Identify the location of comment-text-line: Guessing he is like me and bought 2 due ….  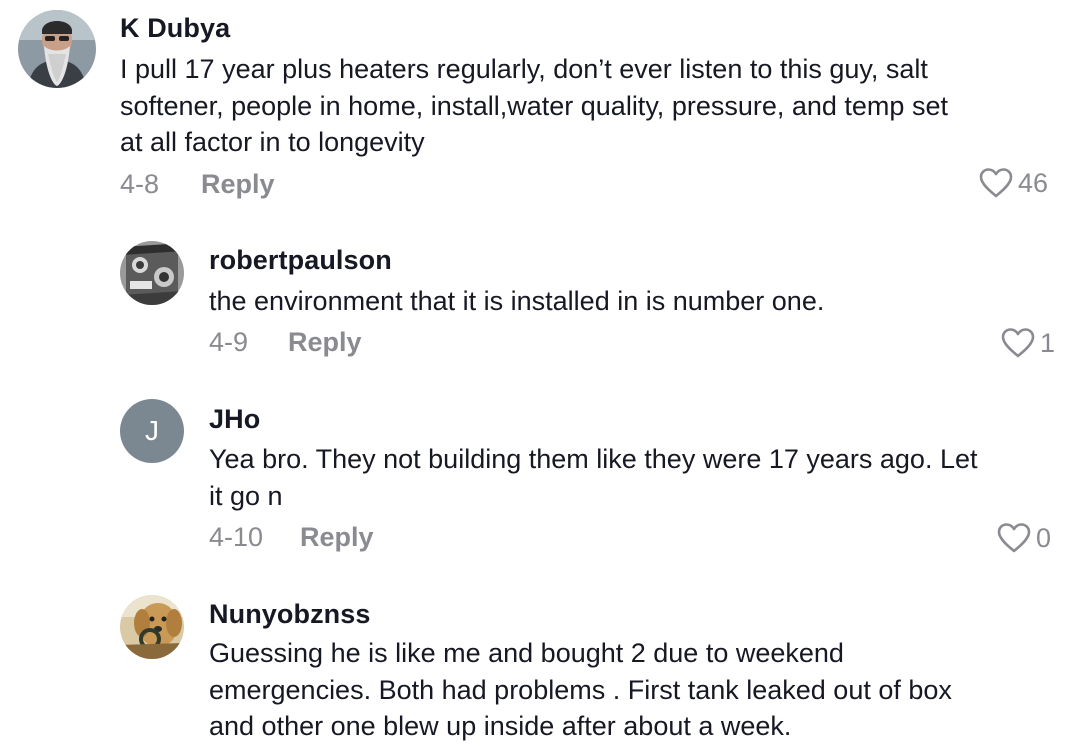
(526, 653).